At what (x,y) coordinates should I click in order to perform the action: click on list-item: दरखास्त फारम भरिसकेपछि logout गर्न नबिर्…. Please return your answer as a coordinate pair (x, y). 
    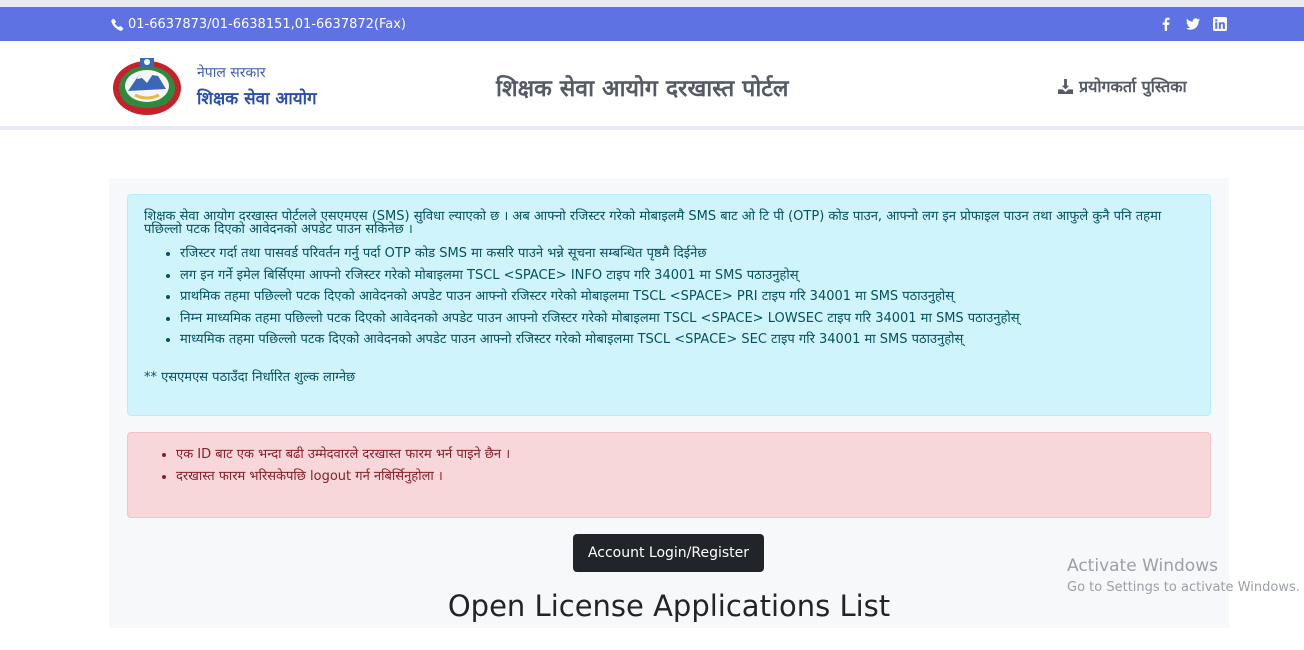
    Looking at the image, I should click on (343, 479).